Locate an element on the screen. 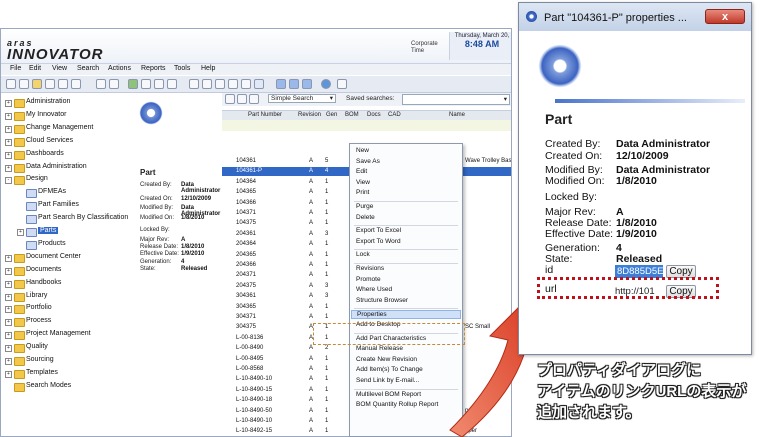  grid-icon is located at coordinates (281, 84).